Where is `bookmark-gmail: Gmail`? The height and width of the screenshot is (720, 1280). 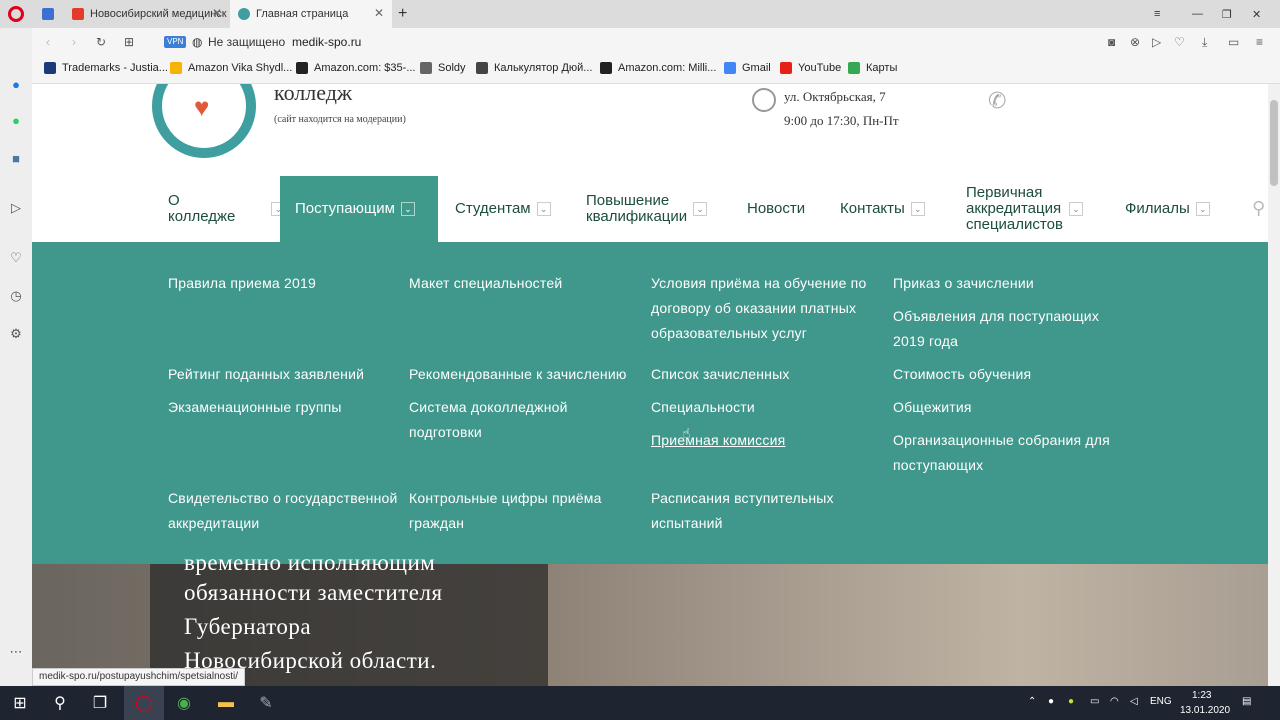
bookmark-gmail: Gmail is located at coordinates (747, 68).